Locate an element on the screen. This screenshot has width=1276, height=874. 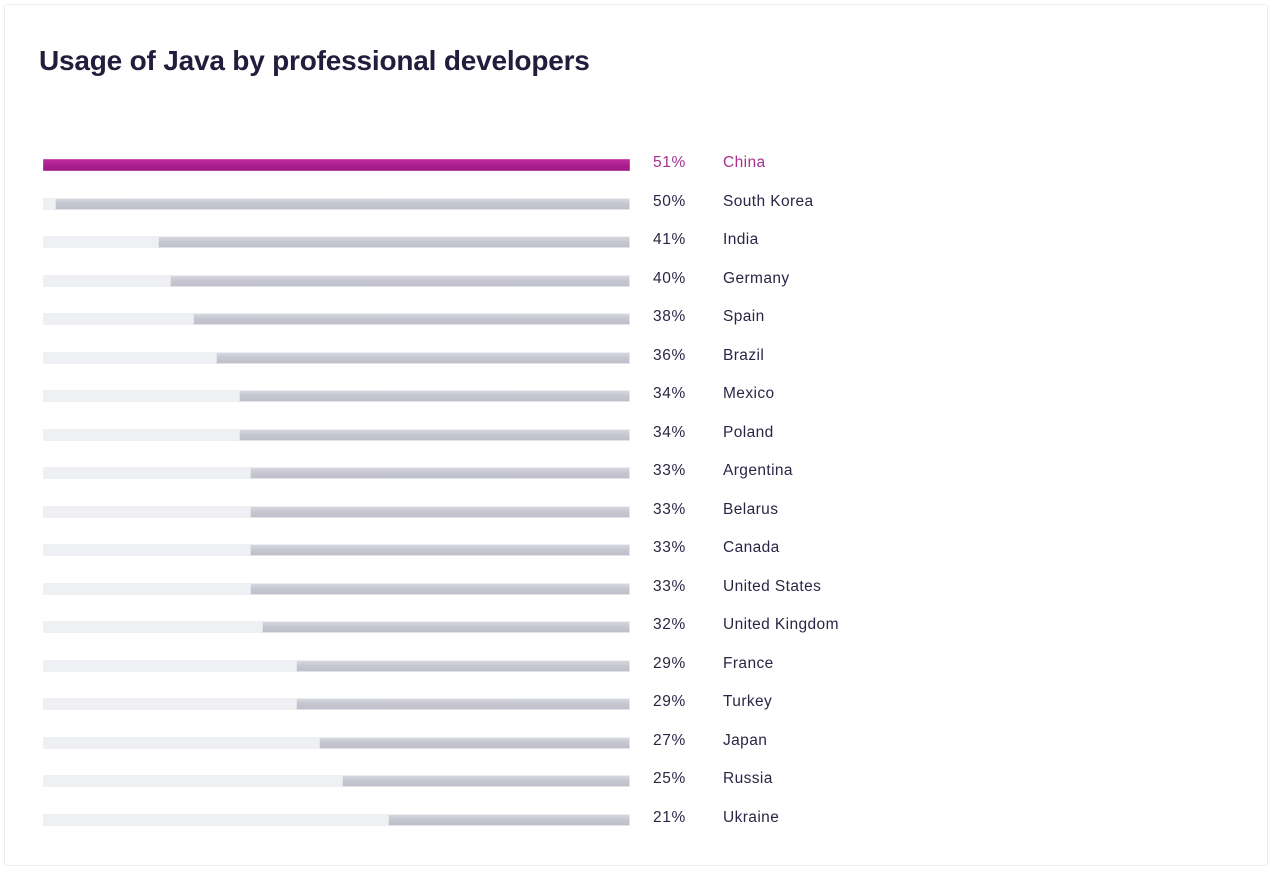
bar-value-label: 51% is located at coordinates (669, 162).